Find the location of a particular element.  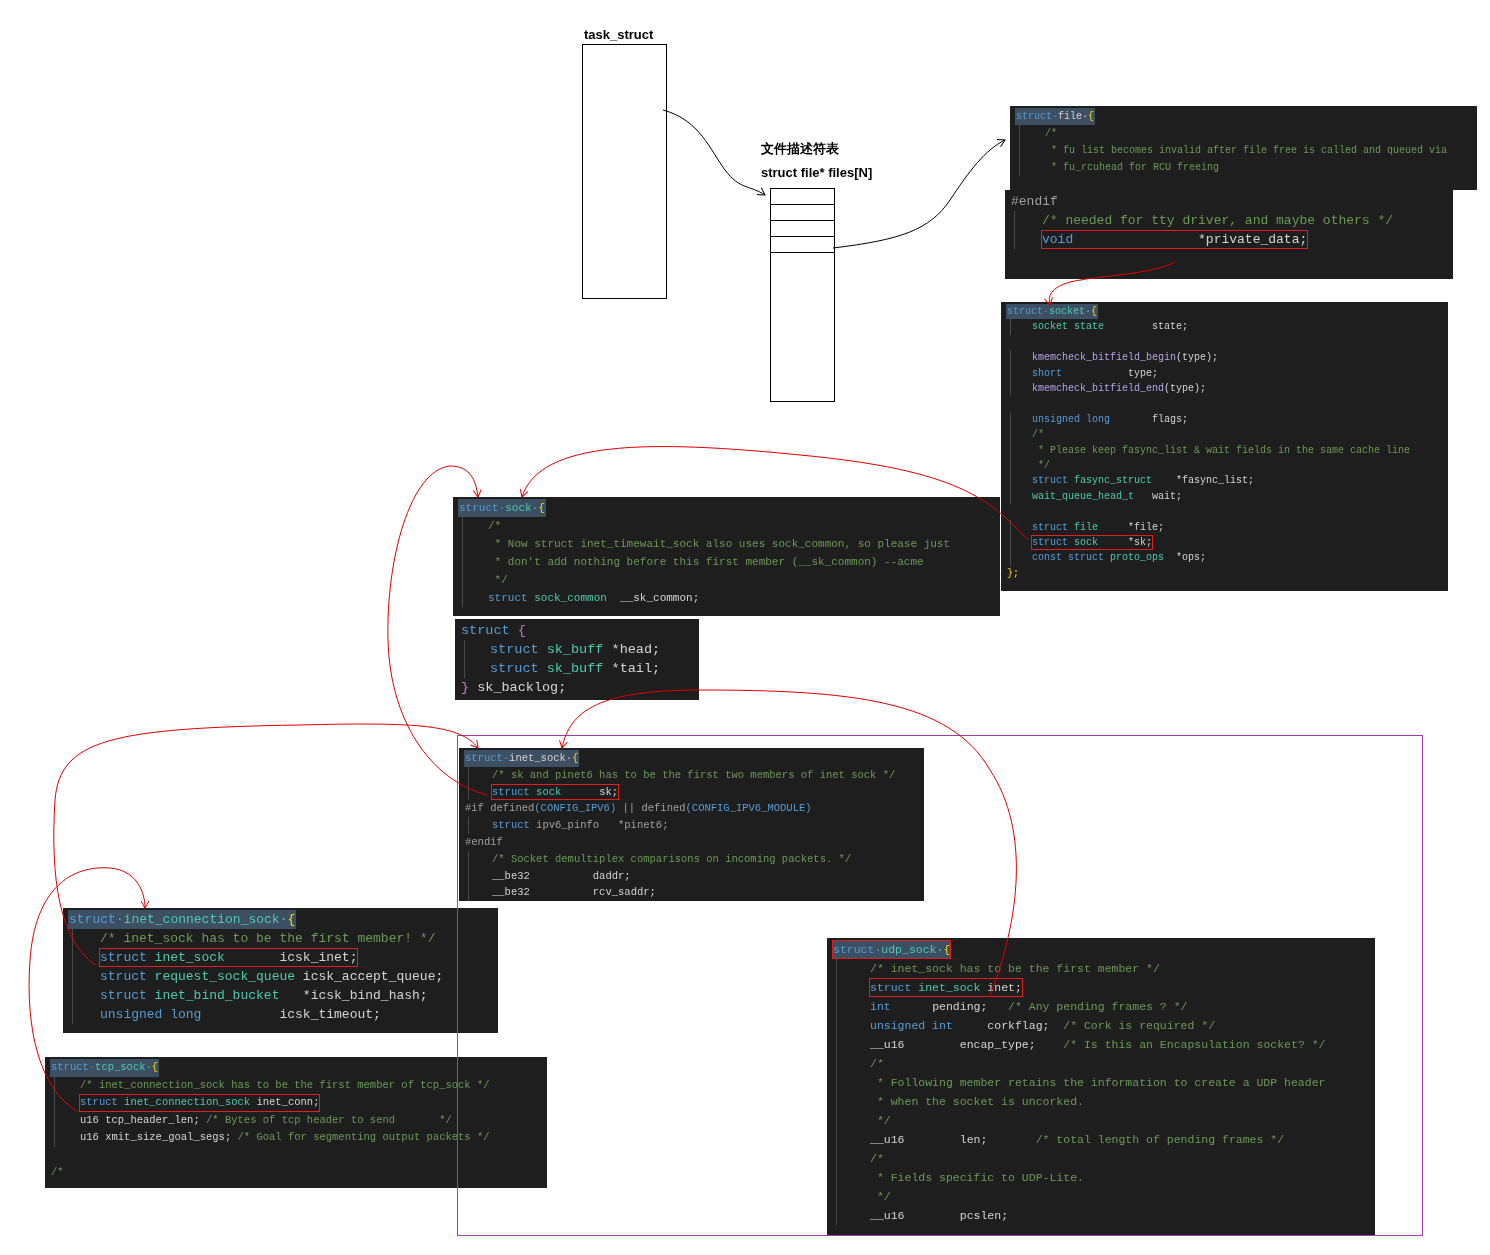

table-subtitle: struct file* files[N] is located at coordinates (817, 172).